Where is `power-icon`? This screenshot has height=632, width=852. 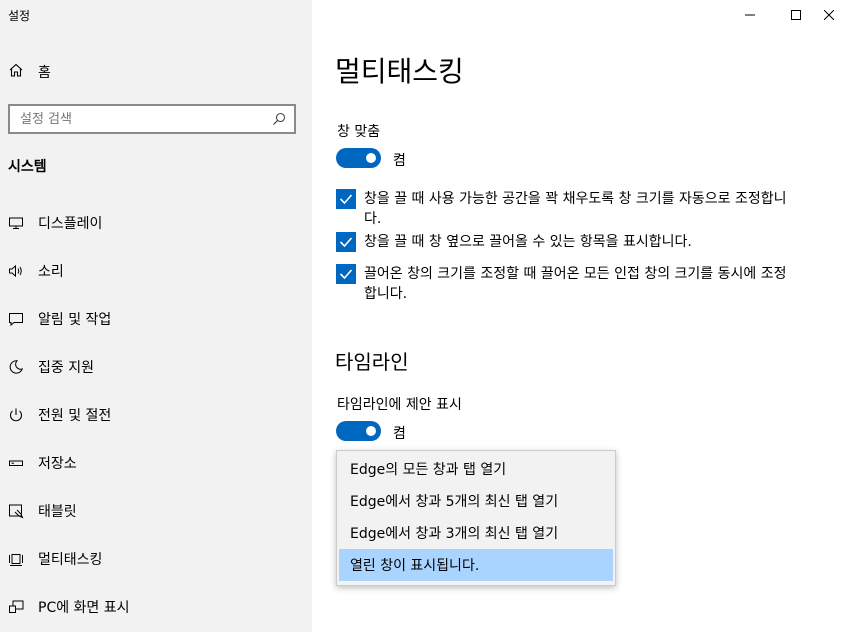
power-icon is located at coordinates (16, 415).